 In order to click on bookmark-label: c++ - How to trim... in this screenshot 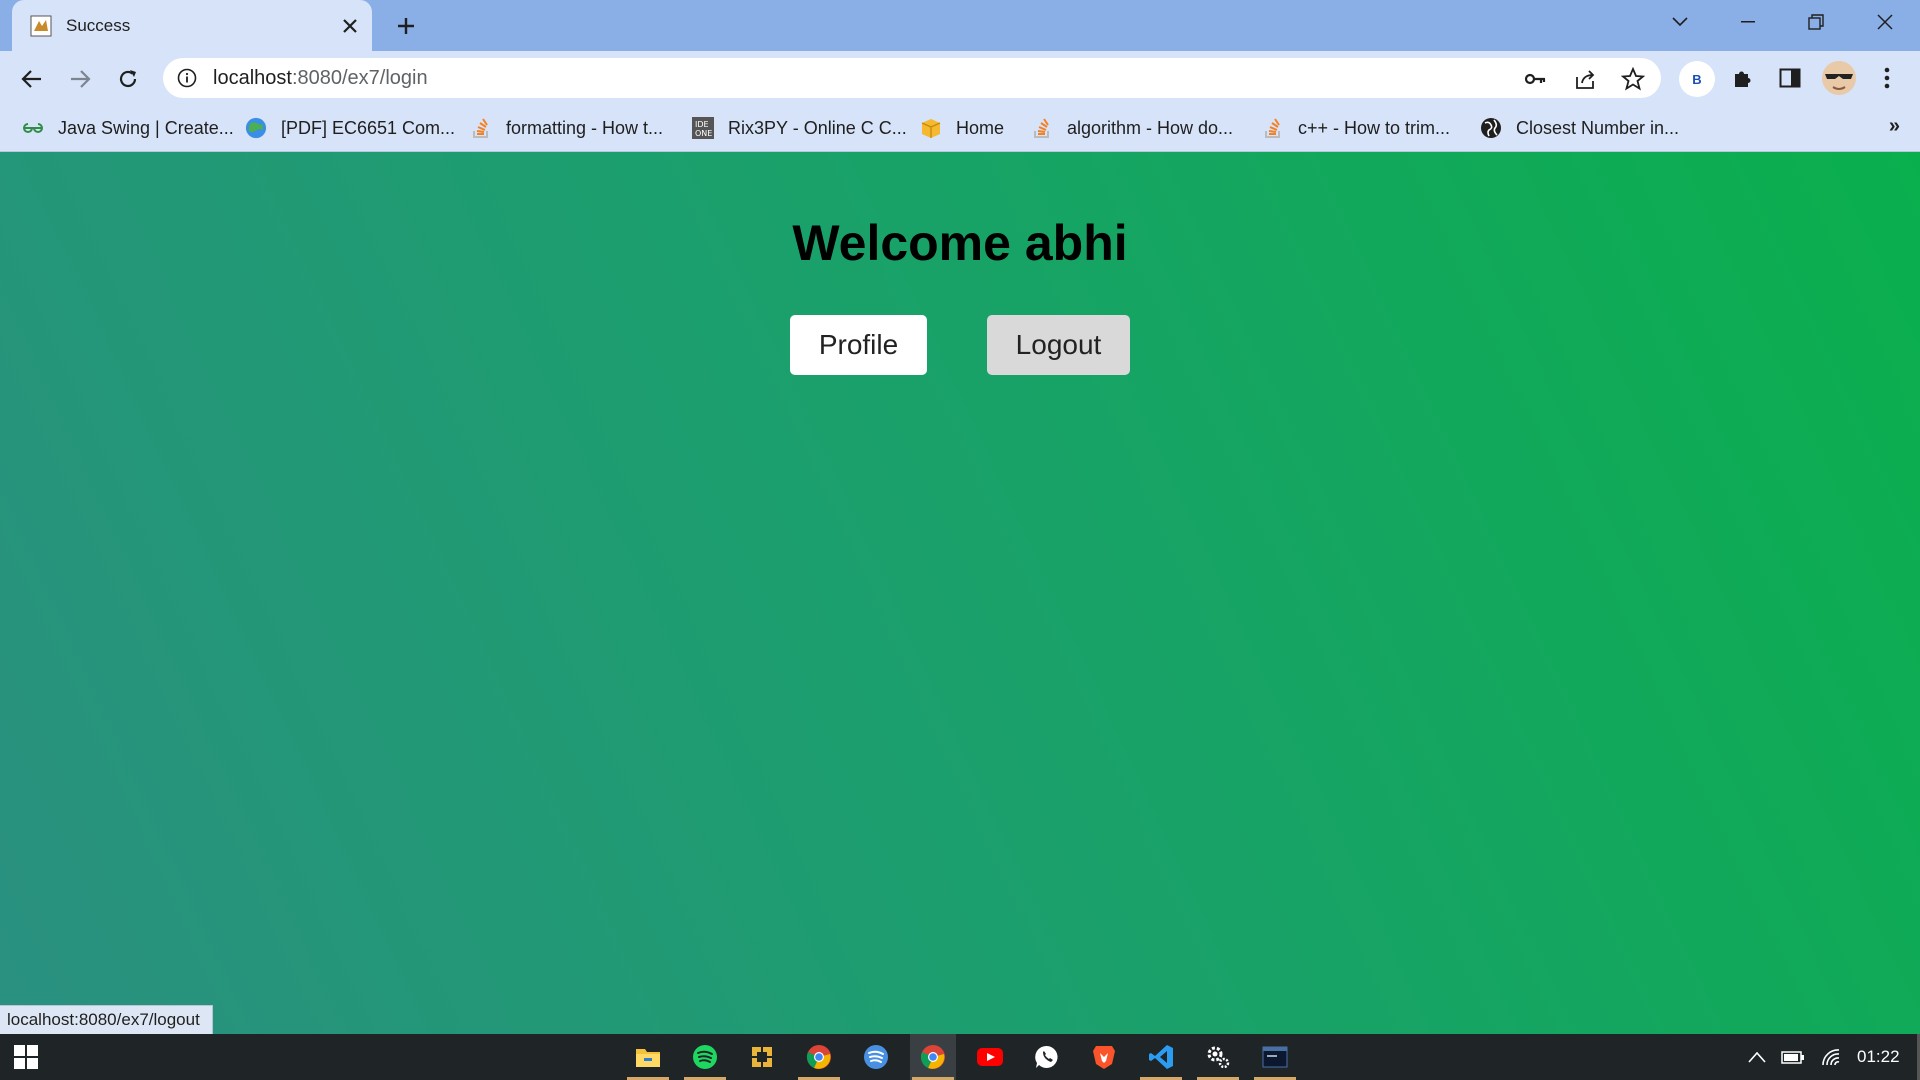, I will do `click(1374, 127)`.